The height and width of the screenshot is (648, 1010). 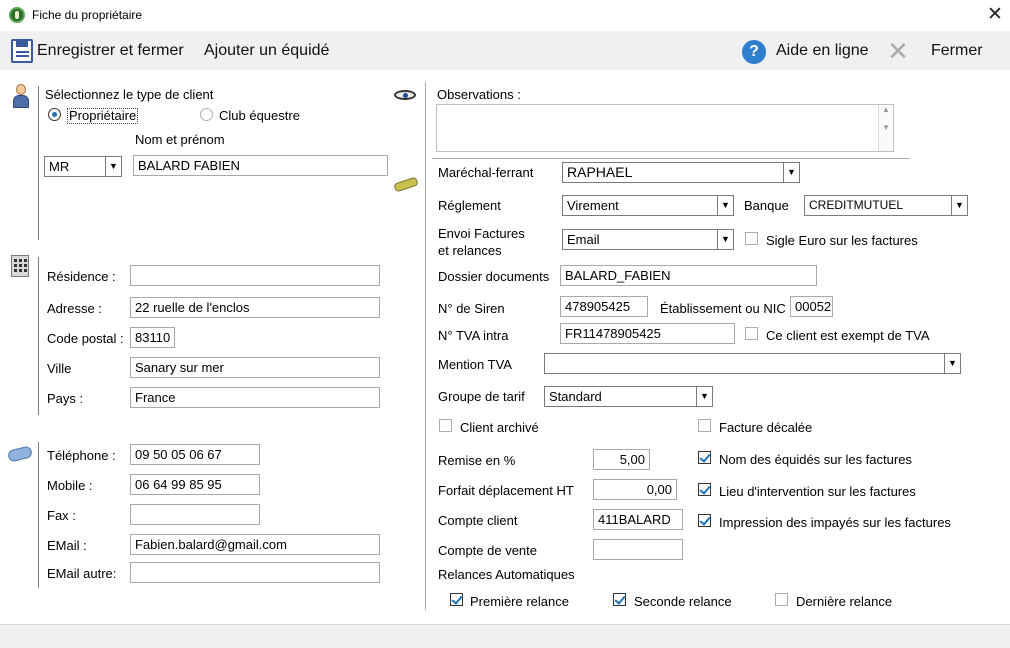 What do you see at coordinates (621, 459) in the screenshot?
I see `discount-field: 5,00` at bounding box center [621, 459].